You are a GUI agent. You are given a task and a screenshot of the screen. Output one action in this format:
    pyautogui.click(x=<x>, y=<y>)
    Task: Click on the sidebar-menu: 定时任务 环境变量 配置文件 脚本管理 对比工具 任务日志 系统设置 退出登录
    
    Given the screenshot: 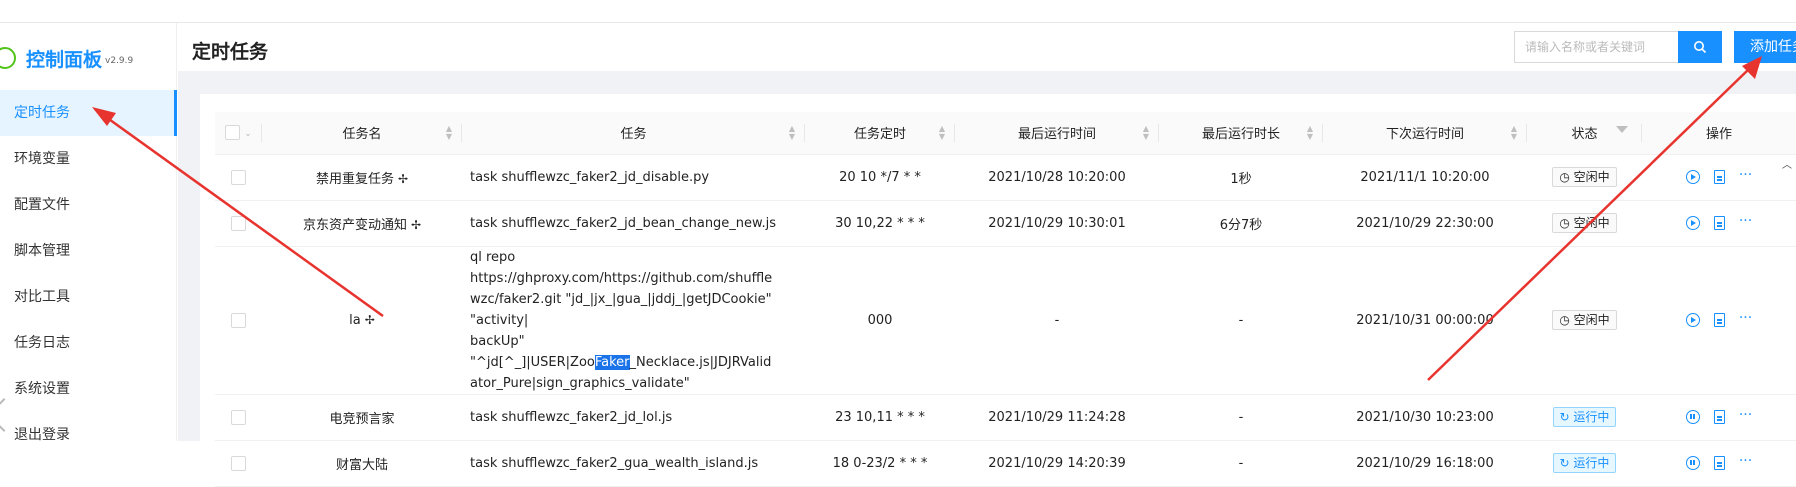 What is the action you would take?
    pyautogui.click(x=88, y=274)
    